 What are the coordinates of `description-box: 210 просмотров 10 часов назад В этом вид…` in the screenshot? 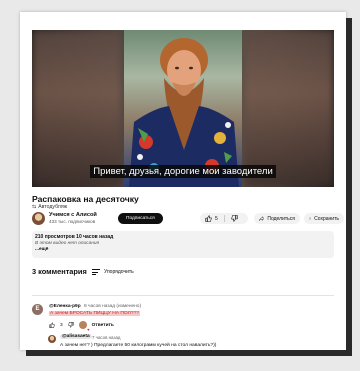 It's located at (183, 244).